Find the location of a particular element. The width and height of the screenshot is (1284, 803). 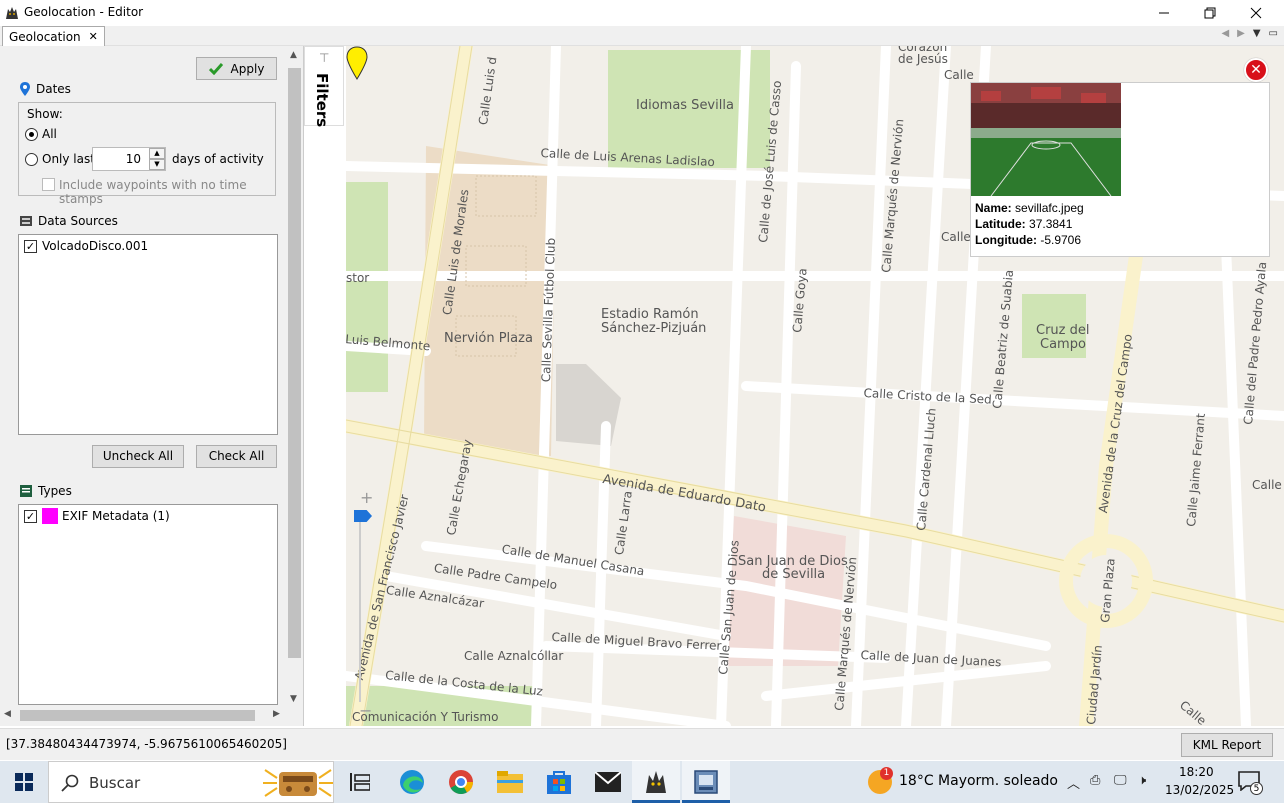

tab-geolocation: Geolocation ✕ is located at coordinates (53, 36).